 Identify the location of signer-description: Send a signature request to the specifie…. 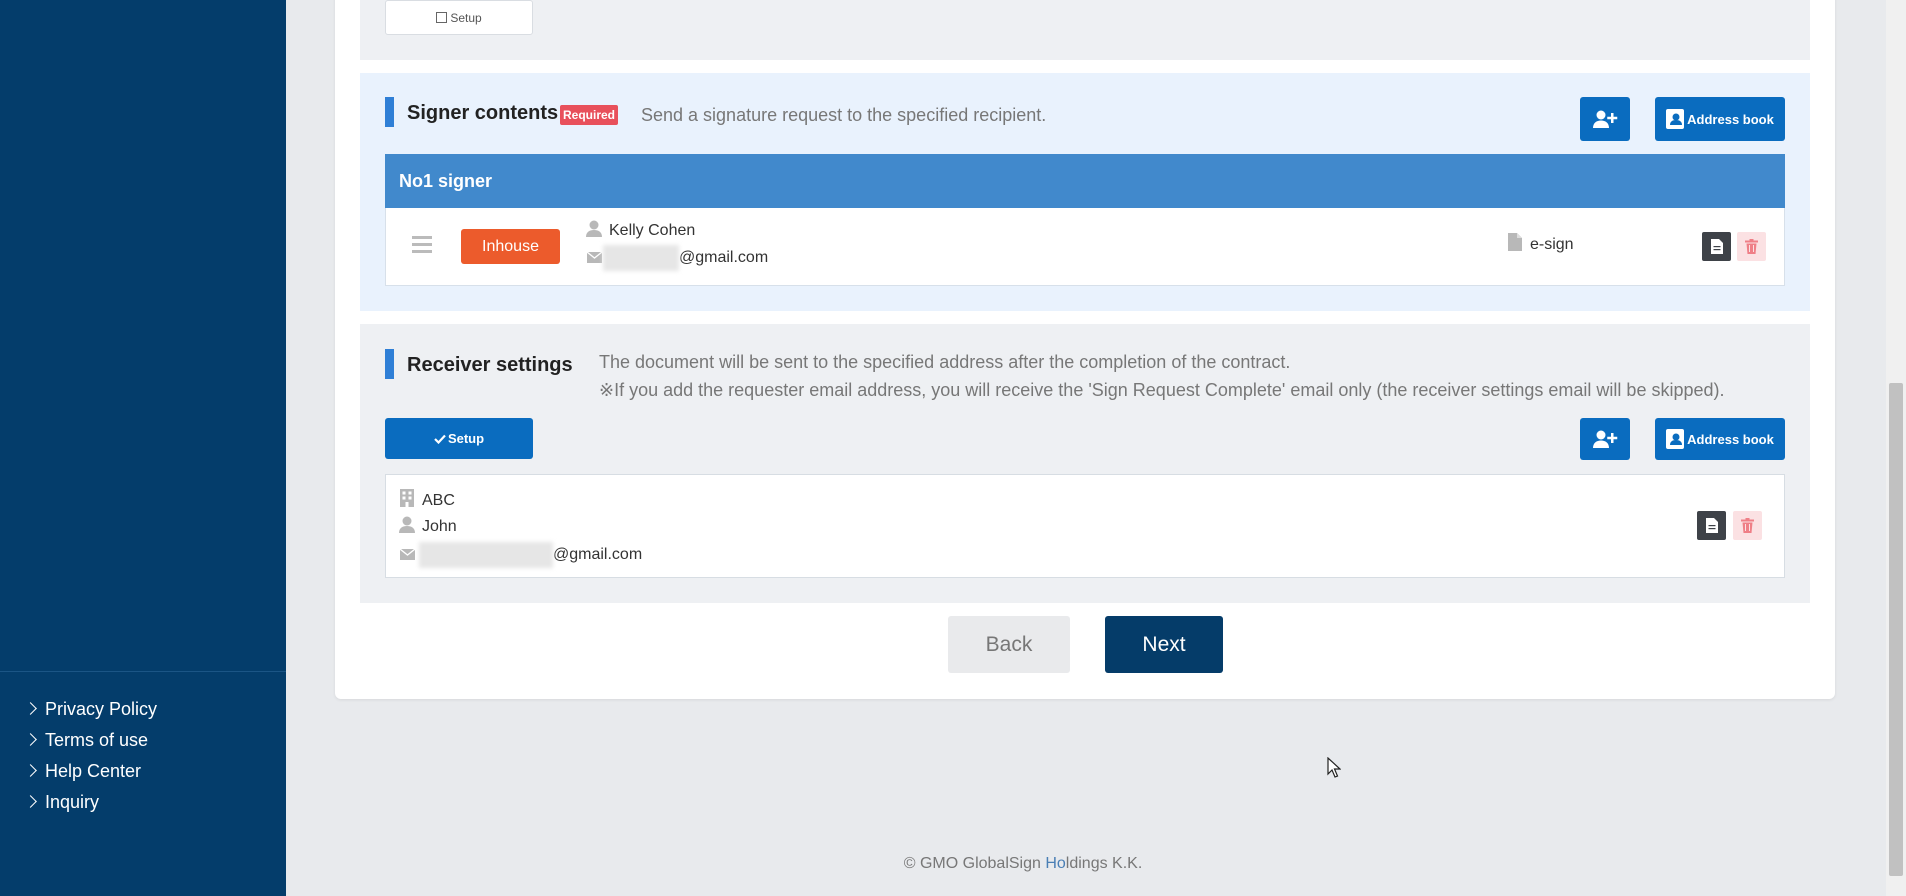
(844, 115).